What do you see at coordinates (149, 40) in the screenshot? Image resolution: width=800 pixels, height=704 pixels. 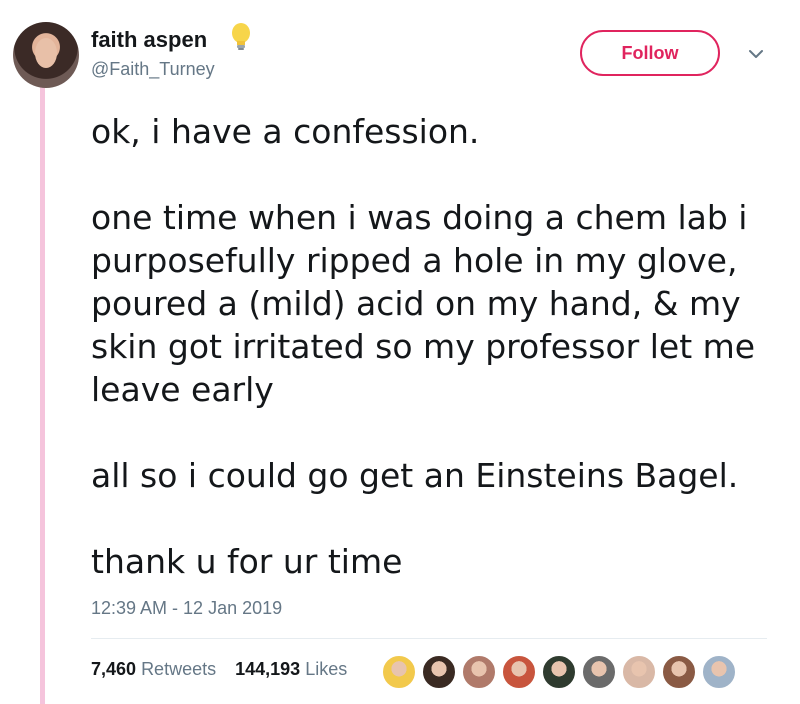 I see `display-name: faith aspen` at bounding box center [149, 40].